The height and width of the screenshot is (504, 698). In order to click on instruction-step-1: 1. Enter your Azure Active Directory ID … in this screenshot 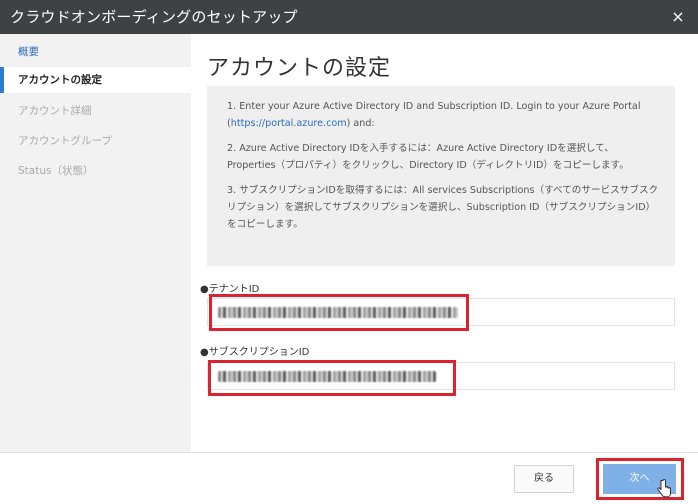, I will do `click(444, 115)`.